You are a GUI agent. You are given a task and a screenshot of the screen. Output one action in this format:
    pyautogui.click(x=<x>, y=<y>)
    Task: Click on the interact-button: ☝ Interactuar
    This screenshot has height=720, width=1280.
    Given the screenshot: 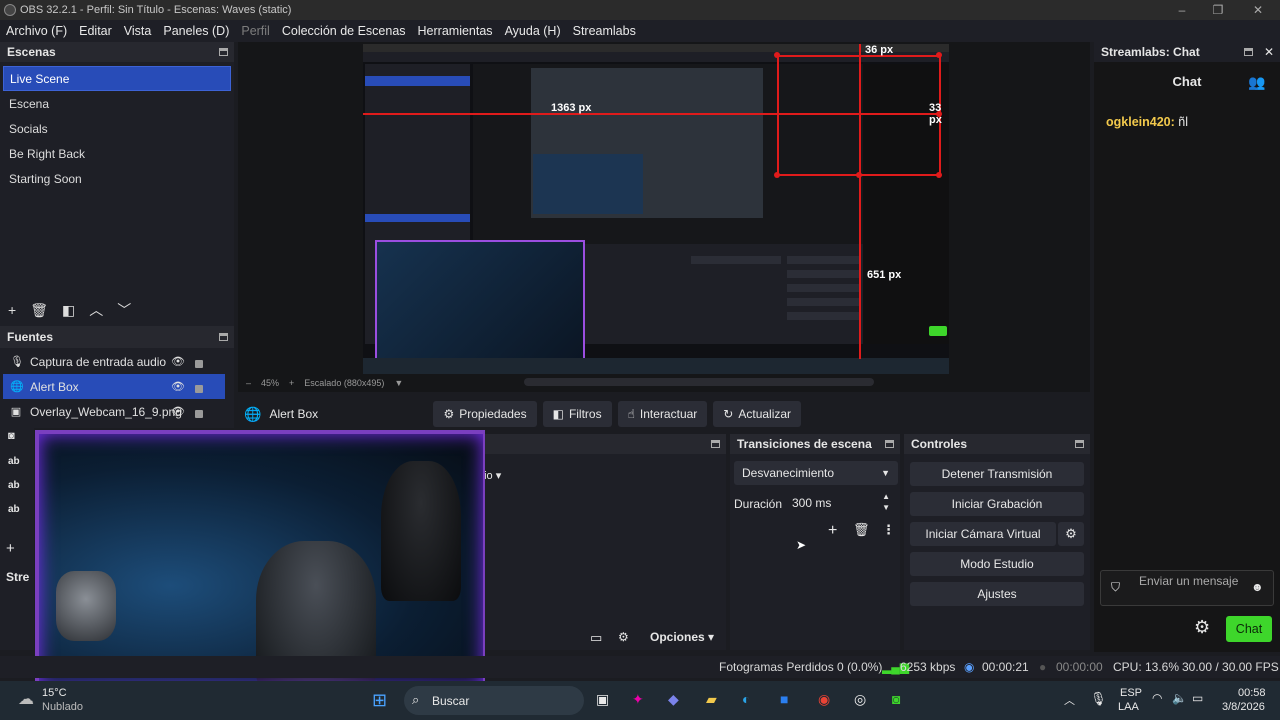 What is the action you would take?
    pyautogui.click(x=662, y=414)
    